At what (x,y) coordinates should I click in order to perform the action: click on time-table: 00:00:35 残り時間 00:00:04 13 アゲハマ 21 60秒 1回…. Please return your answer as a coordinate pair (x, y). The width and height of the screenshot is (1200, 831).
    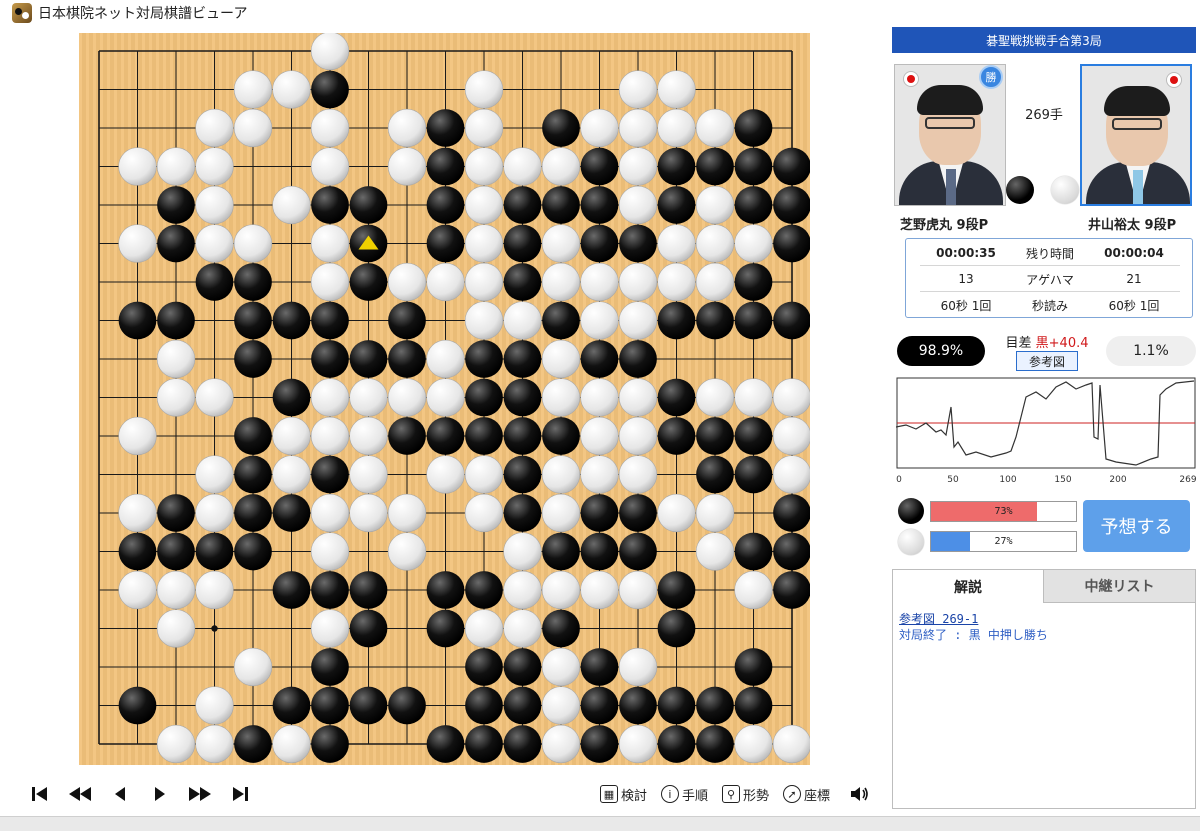
    Looking at the image, I should click on (1049, 278).